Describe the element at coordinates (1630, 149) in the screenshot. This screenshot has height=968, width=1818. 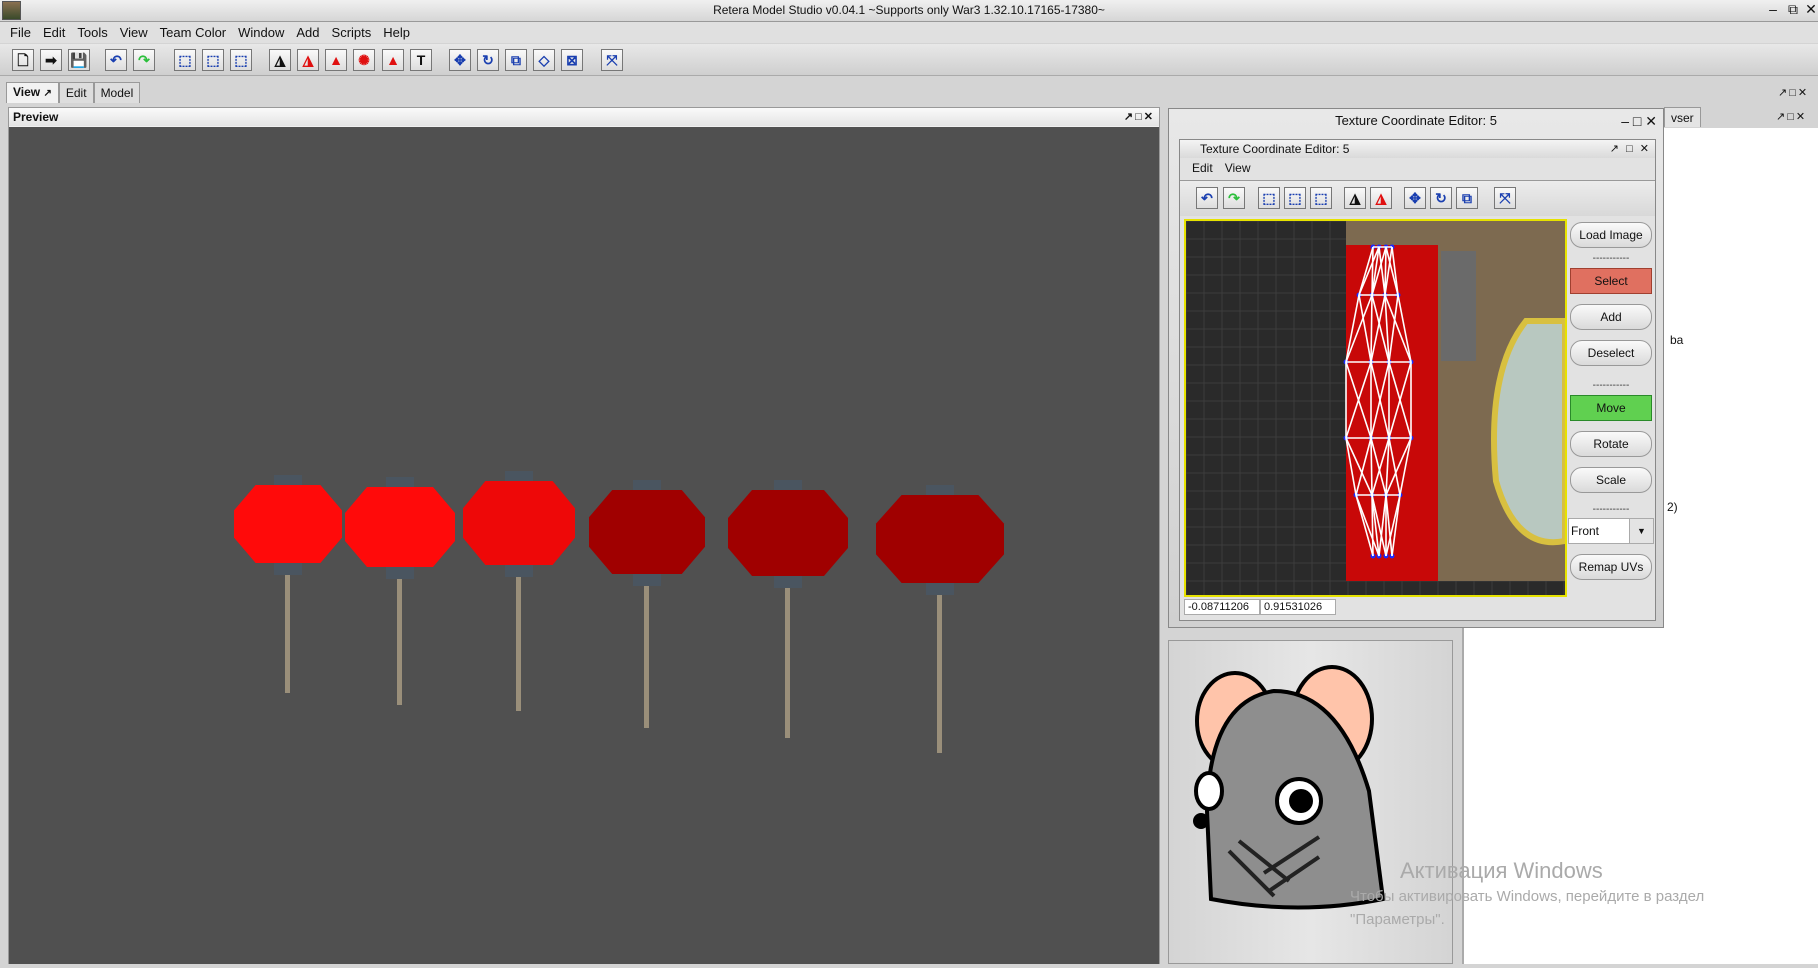
I see `inner-controls: ↗ □ ✕` at that location.